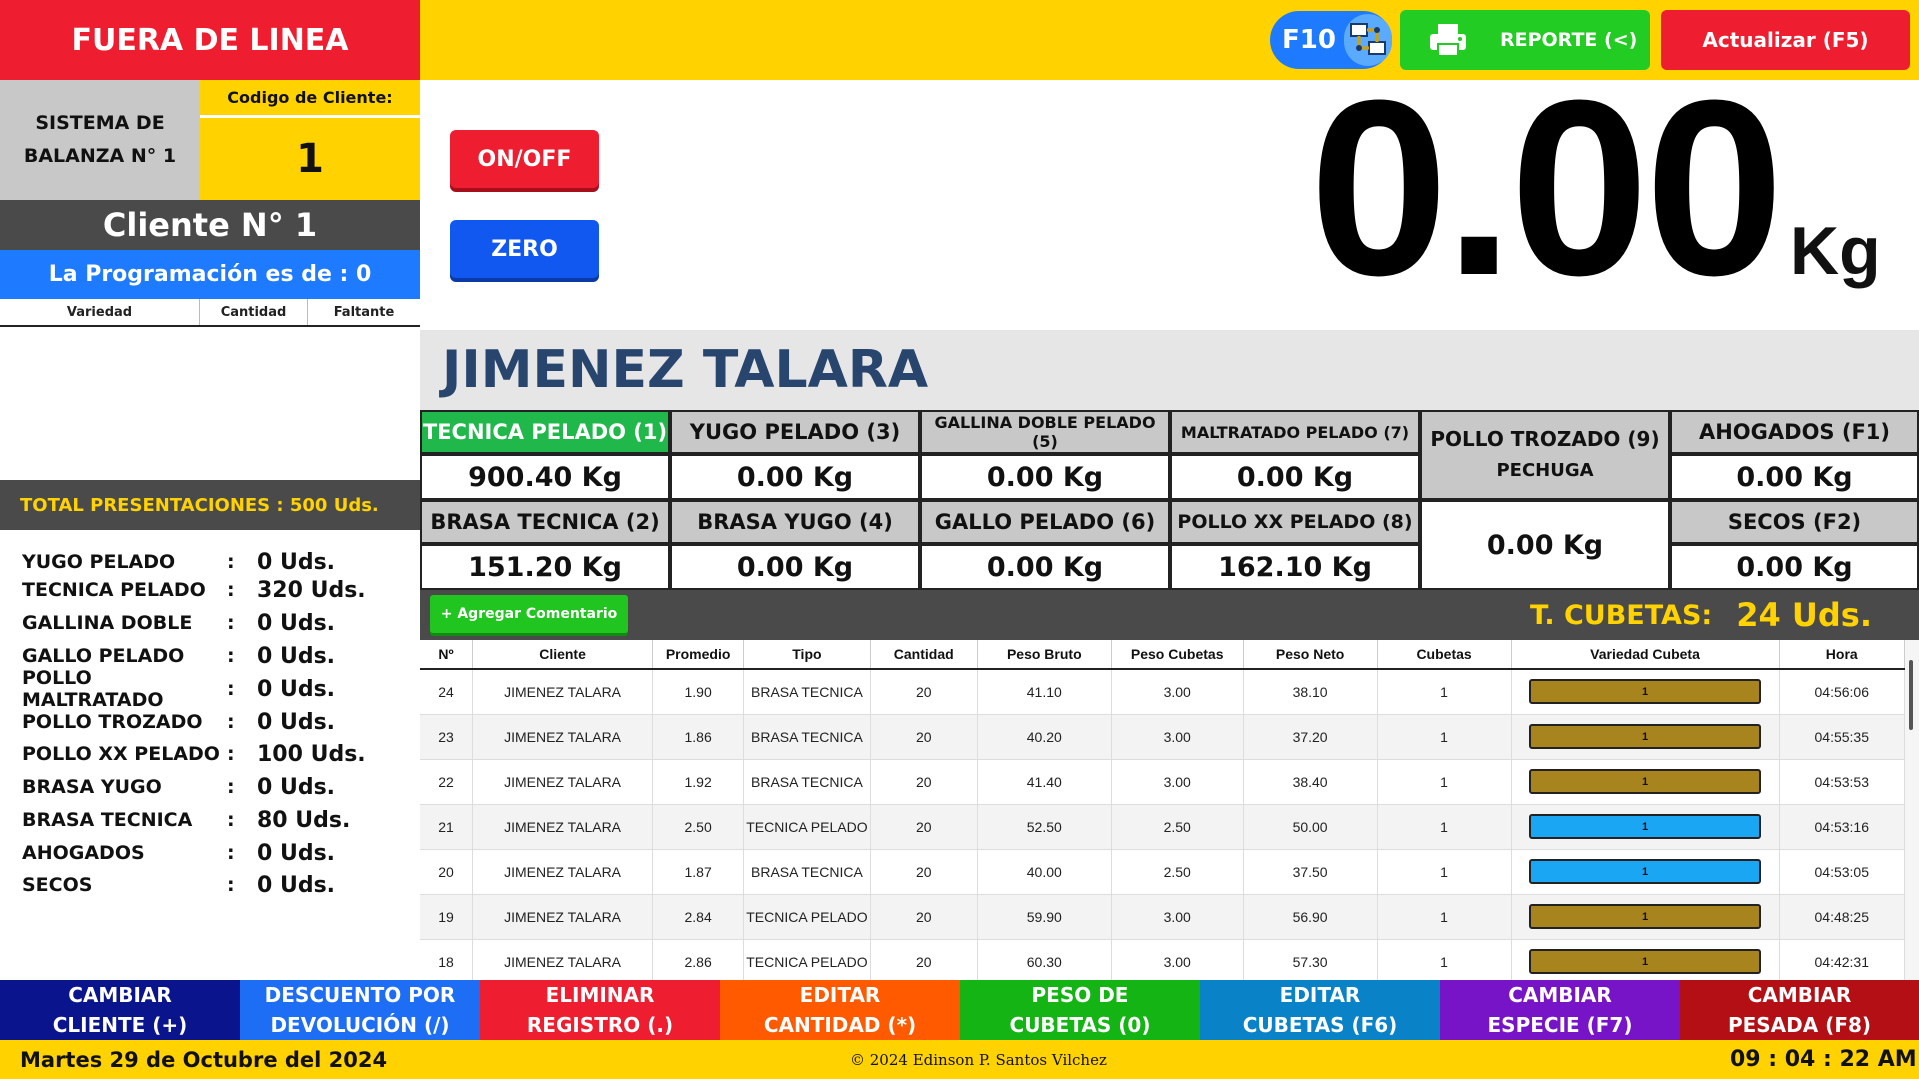 The image size is (1919, 1079). What do you see at coordinates (311, 590) in the screenshot?
I see `presentation-value: 320 Uds.` at bounding box center [311, 590].